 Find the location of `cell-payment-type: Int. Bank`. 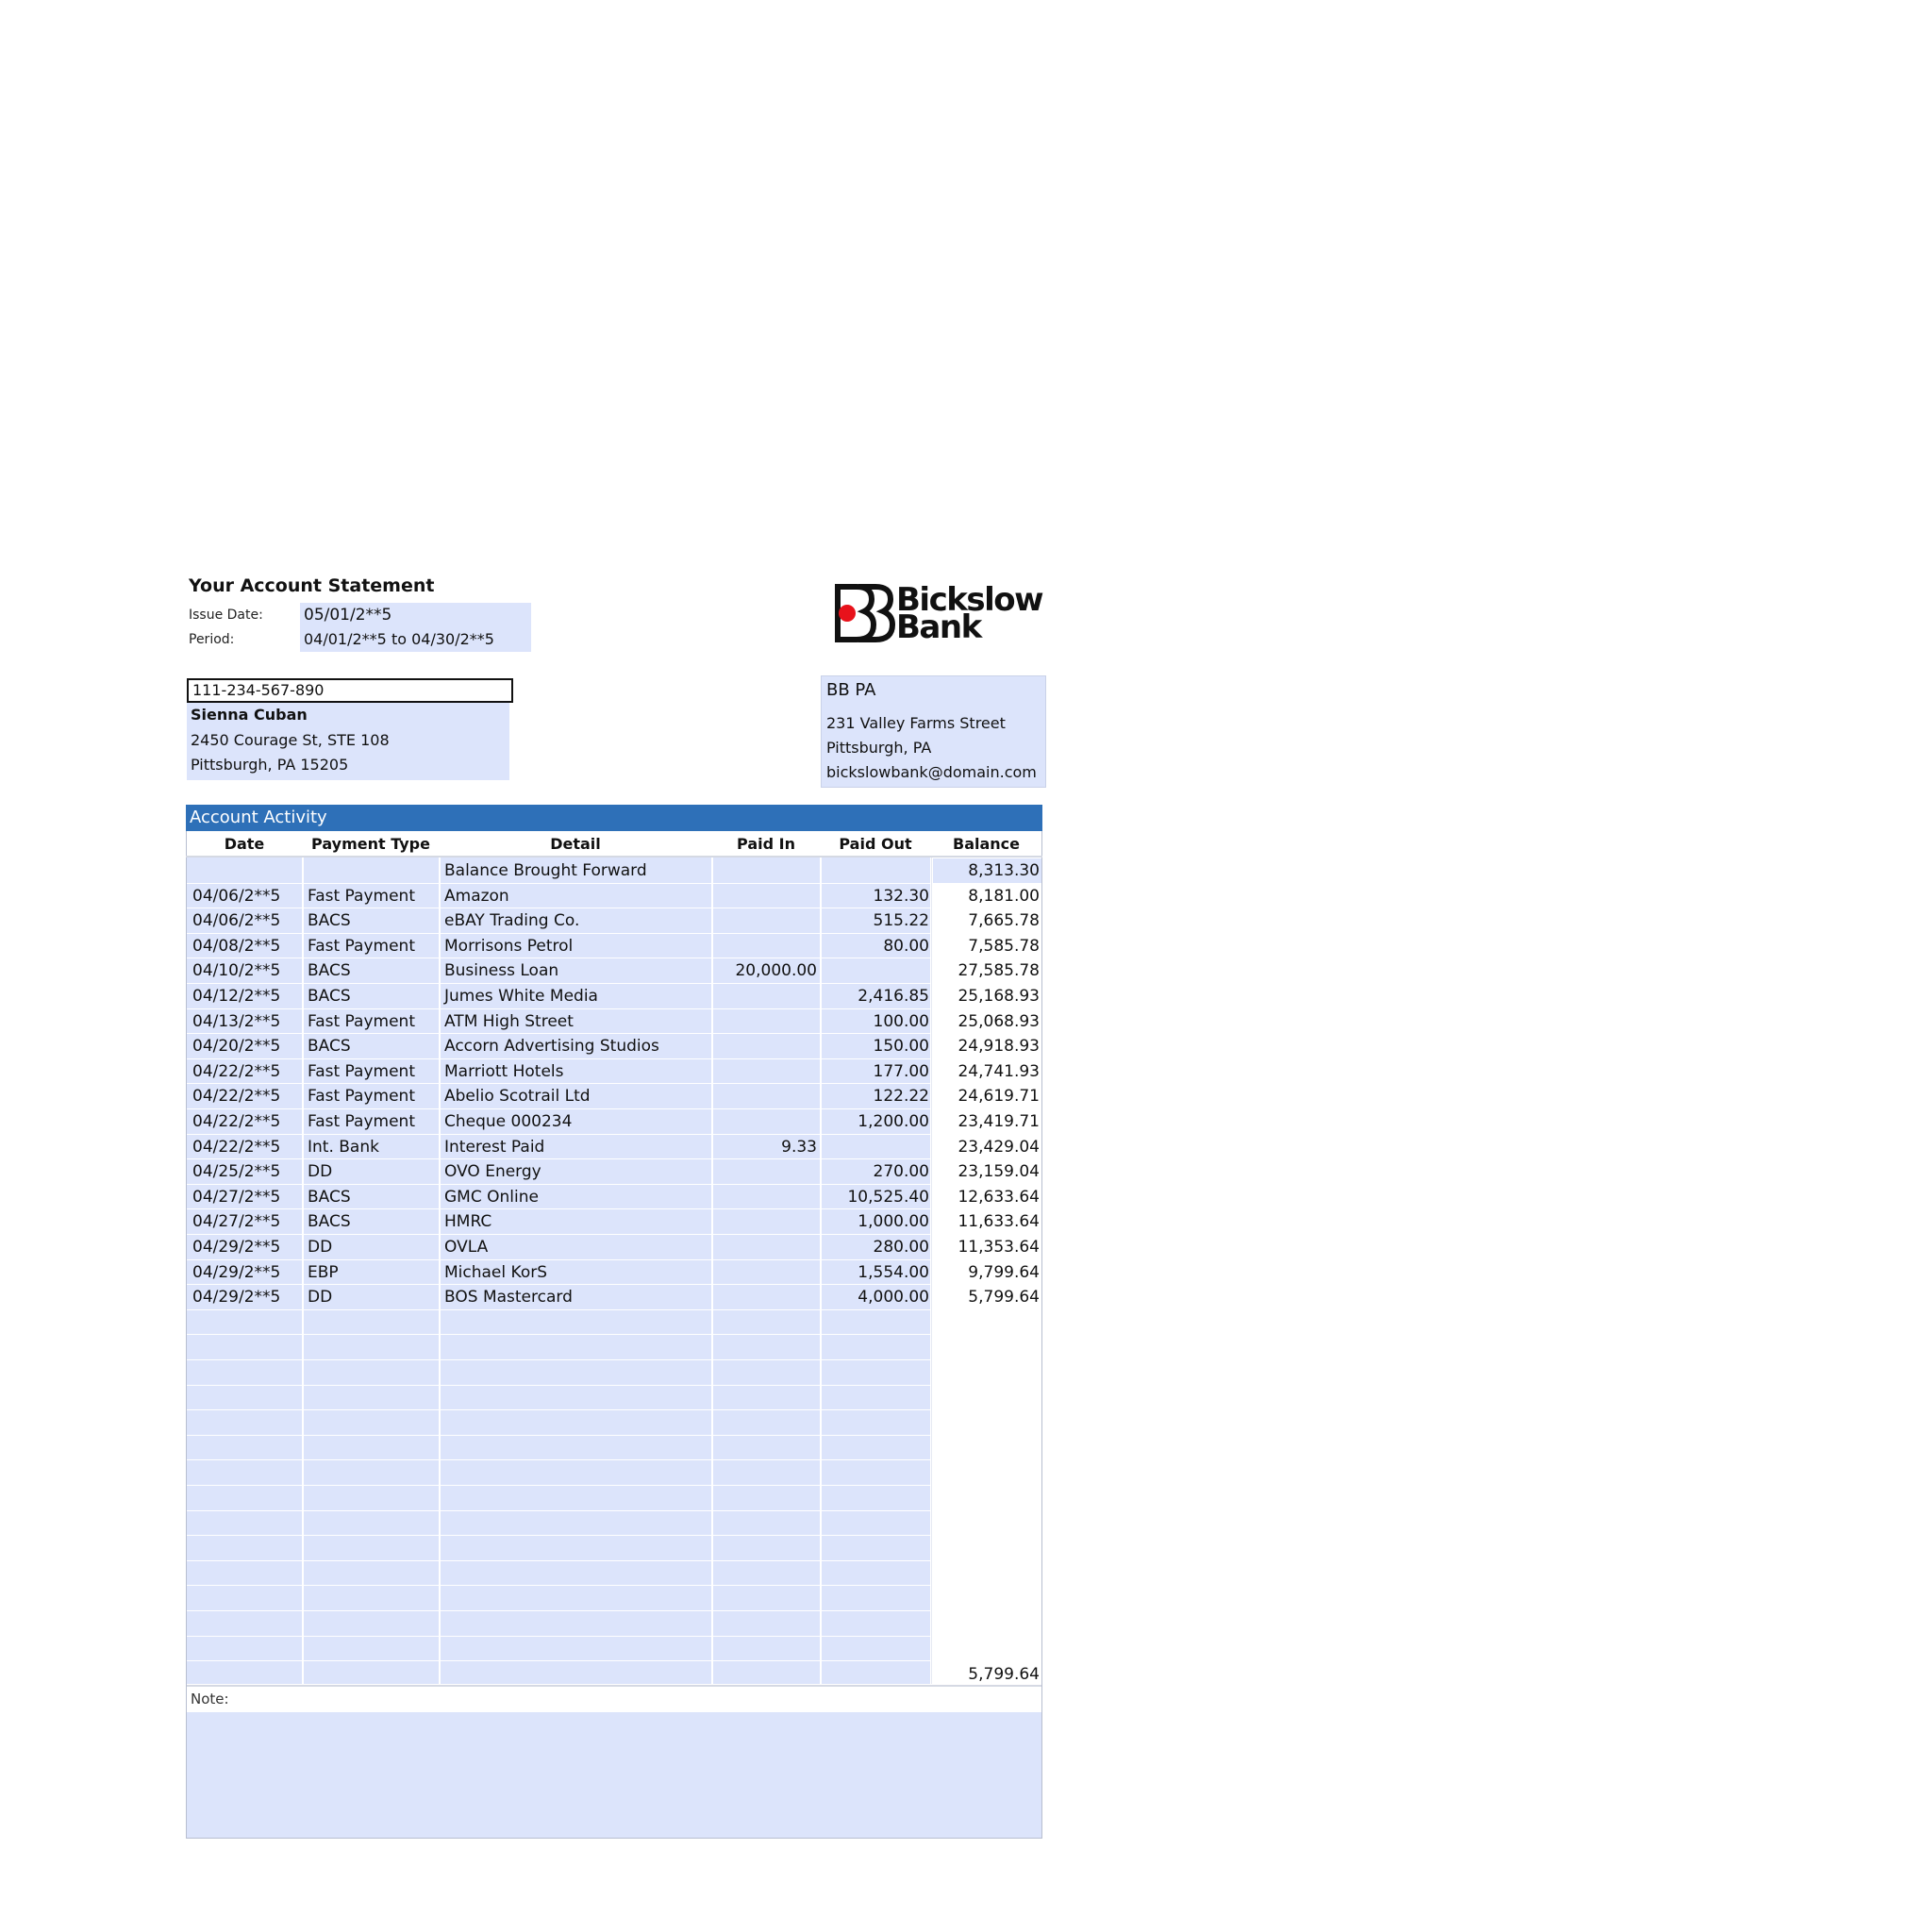

cell-payment-type: Int. Bank is located at coordinates (344, 1147).